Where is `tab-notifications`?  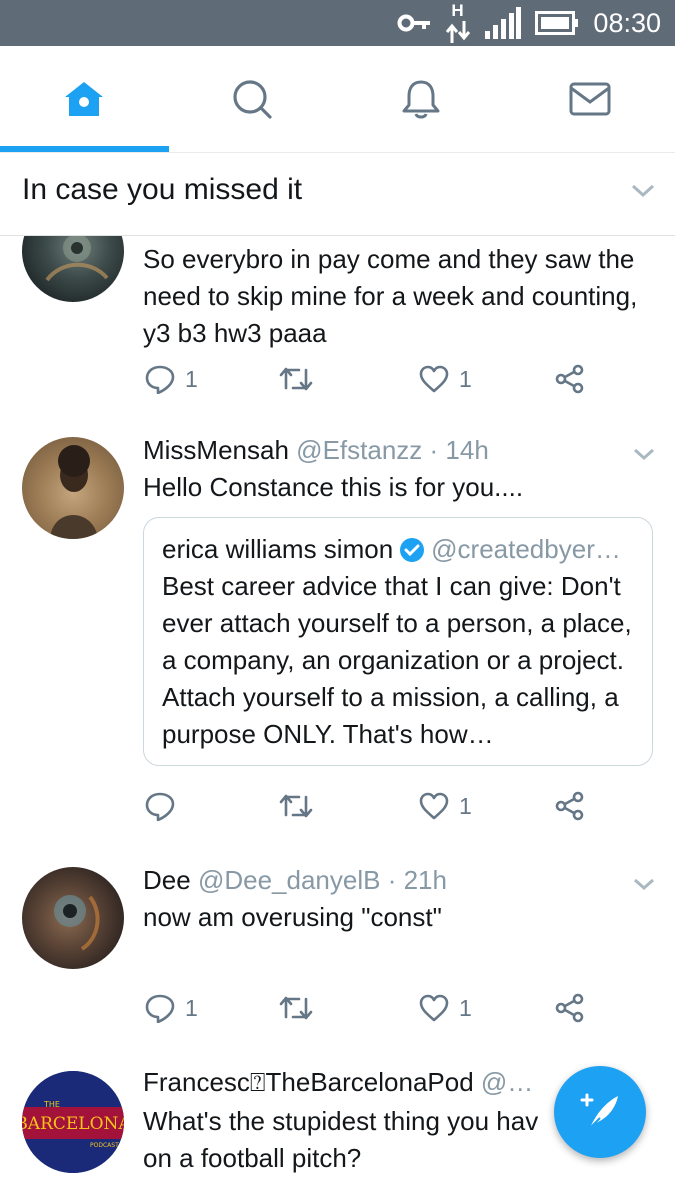
tab-notifications is located at coordinates (421, 99).